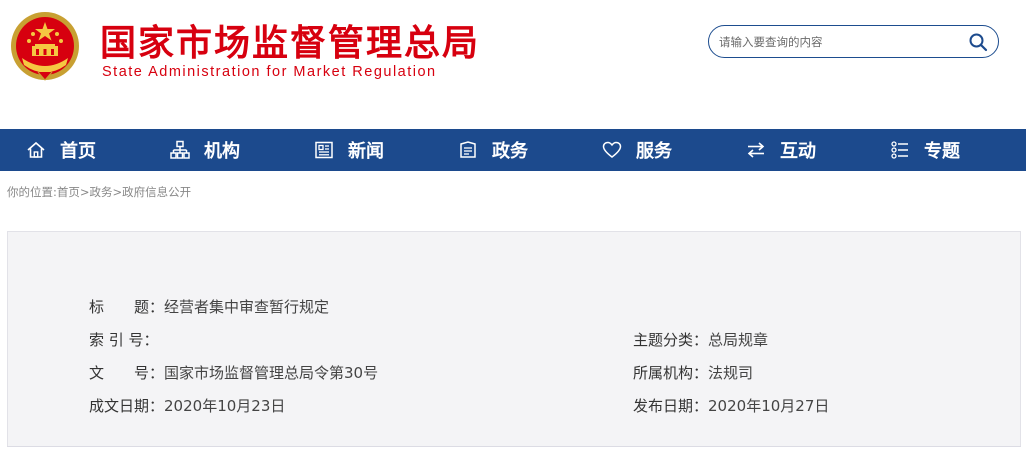  I want to click on info-row-published: 发布日期：2020年10月27日, so click(731, 405).